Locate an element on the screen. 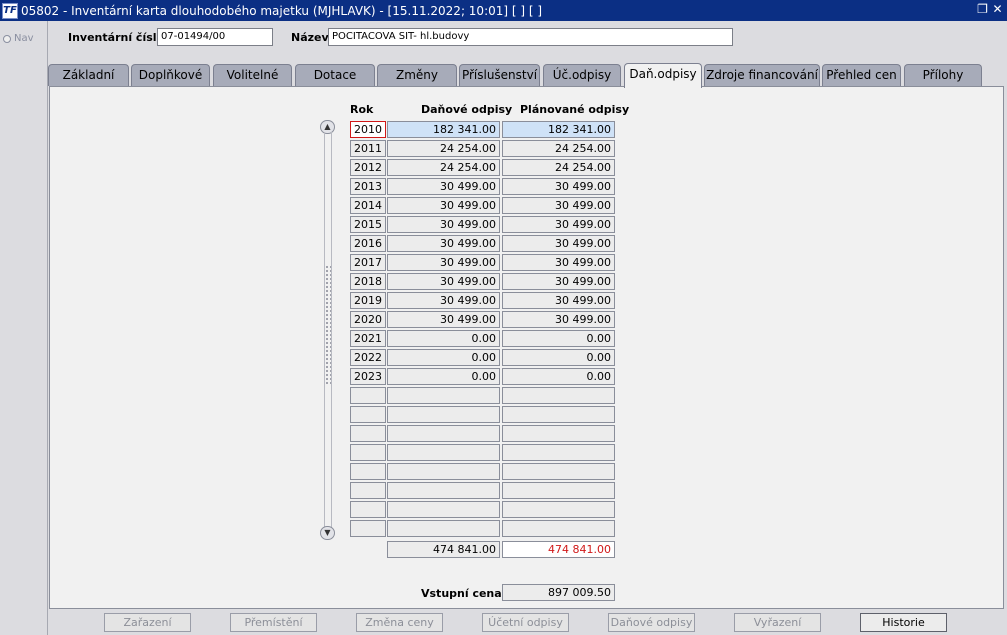 The width and height of the screenshot is (1007, 635). app-icon: TF is located at coordinates (10, 10).